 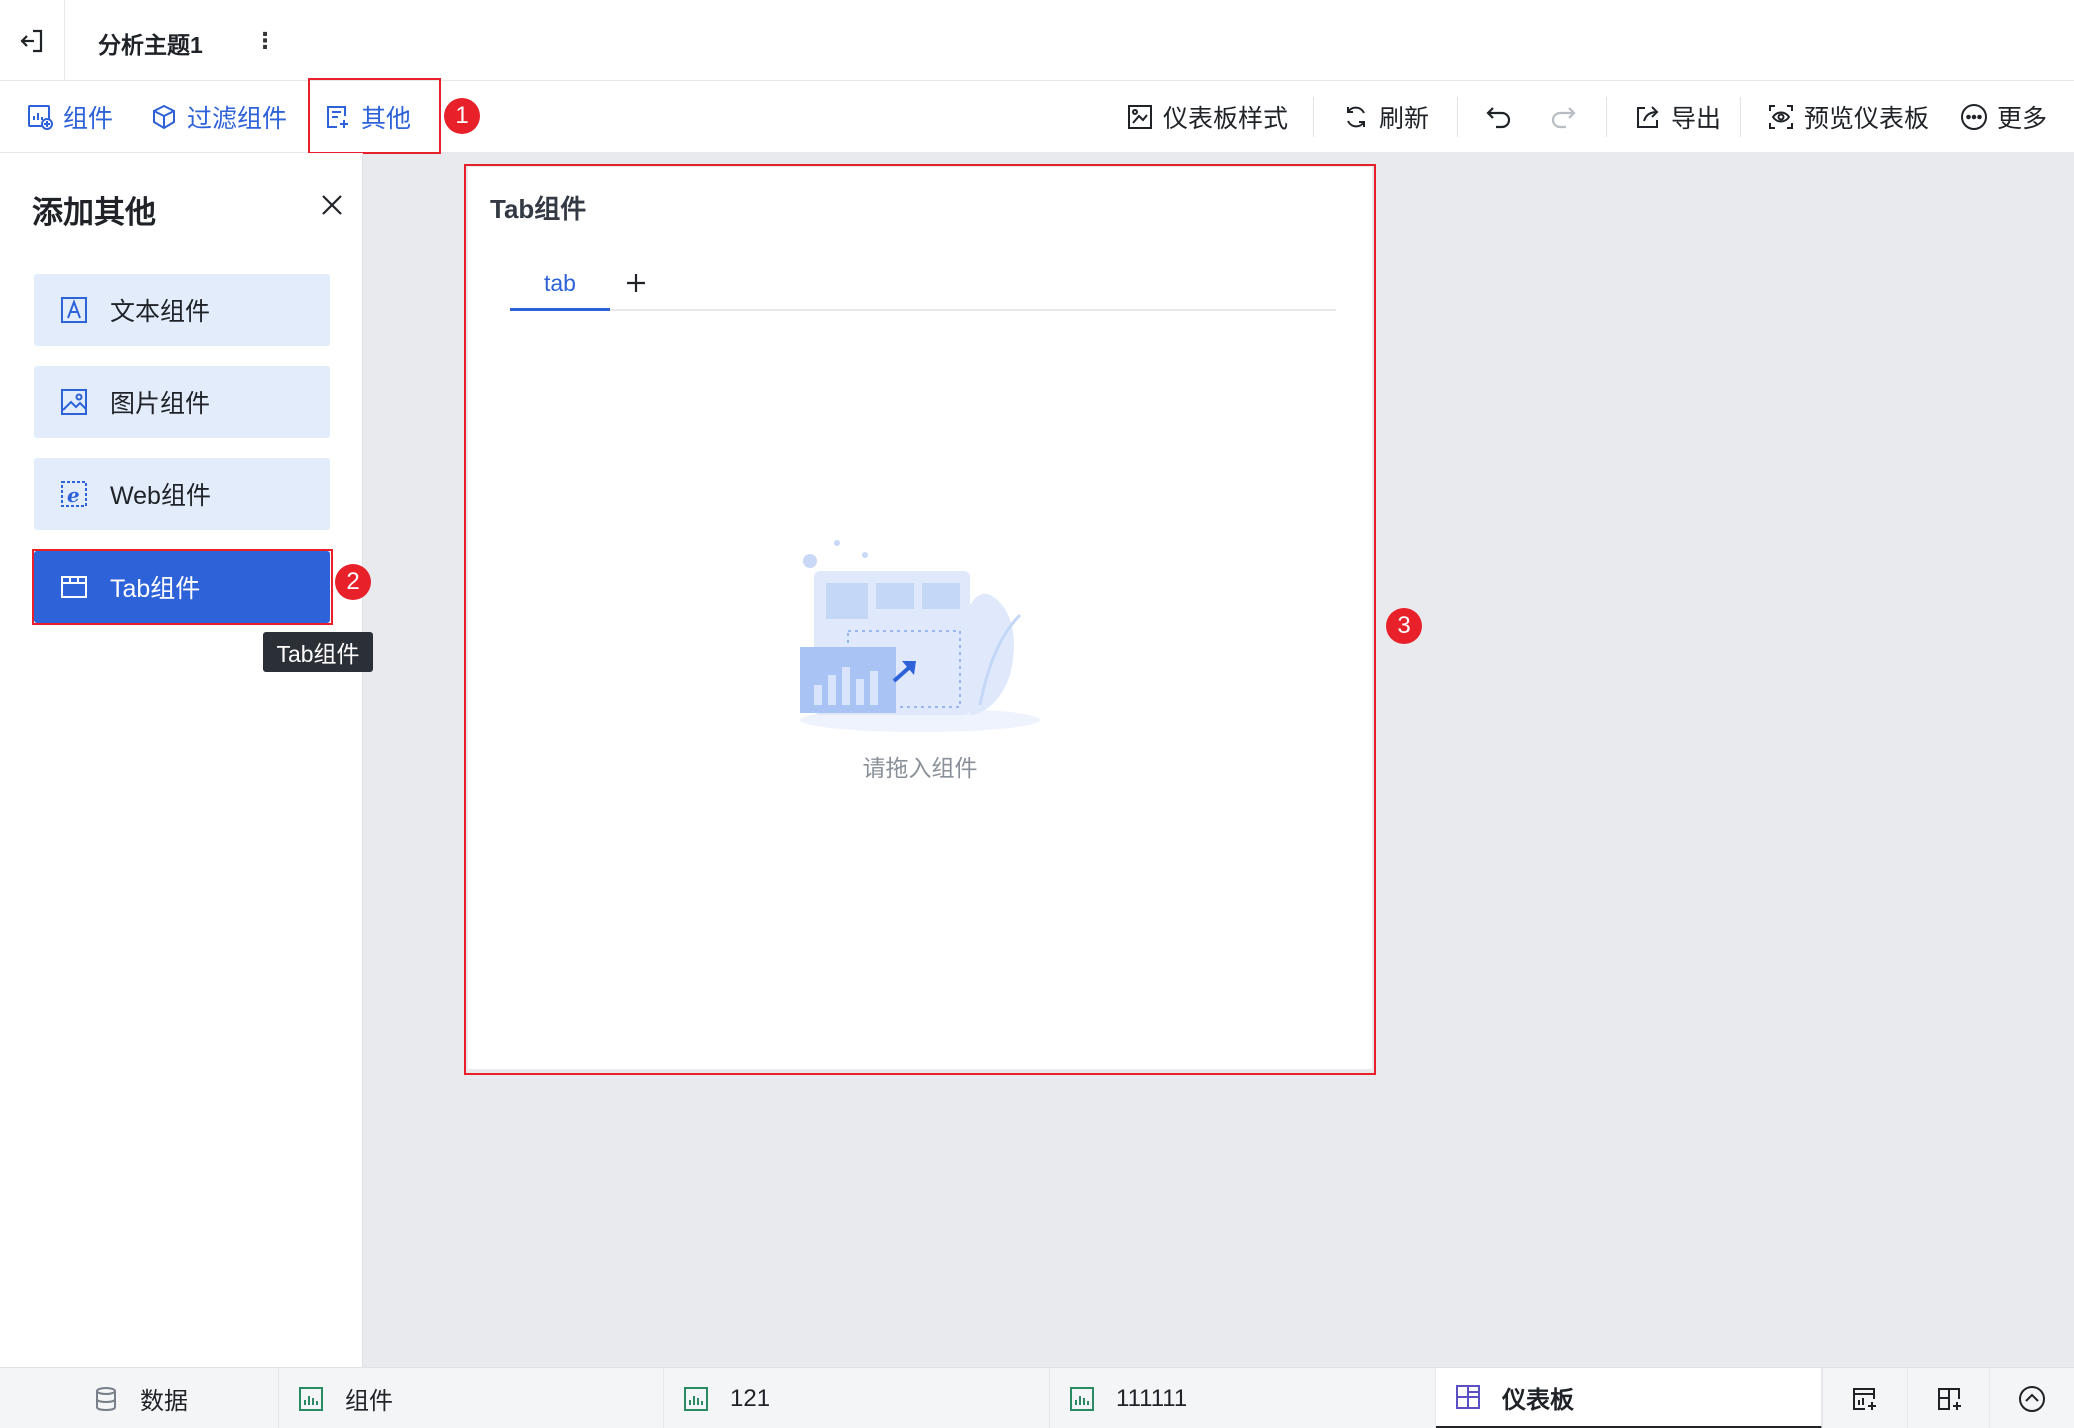 What do you see at coordinates (369, 1401) in the screenshot?
I see `bottom-tab-label: 组件` at bounding box center [369, 1401].